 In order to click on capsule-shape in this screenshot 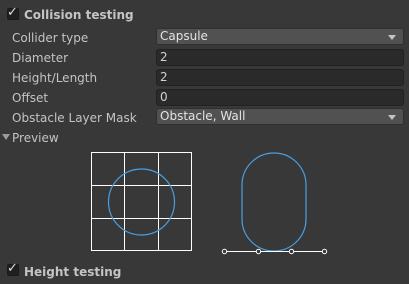, I will do `click(274, 202)`.